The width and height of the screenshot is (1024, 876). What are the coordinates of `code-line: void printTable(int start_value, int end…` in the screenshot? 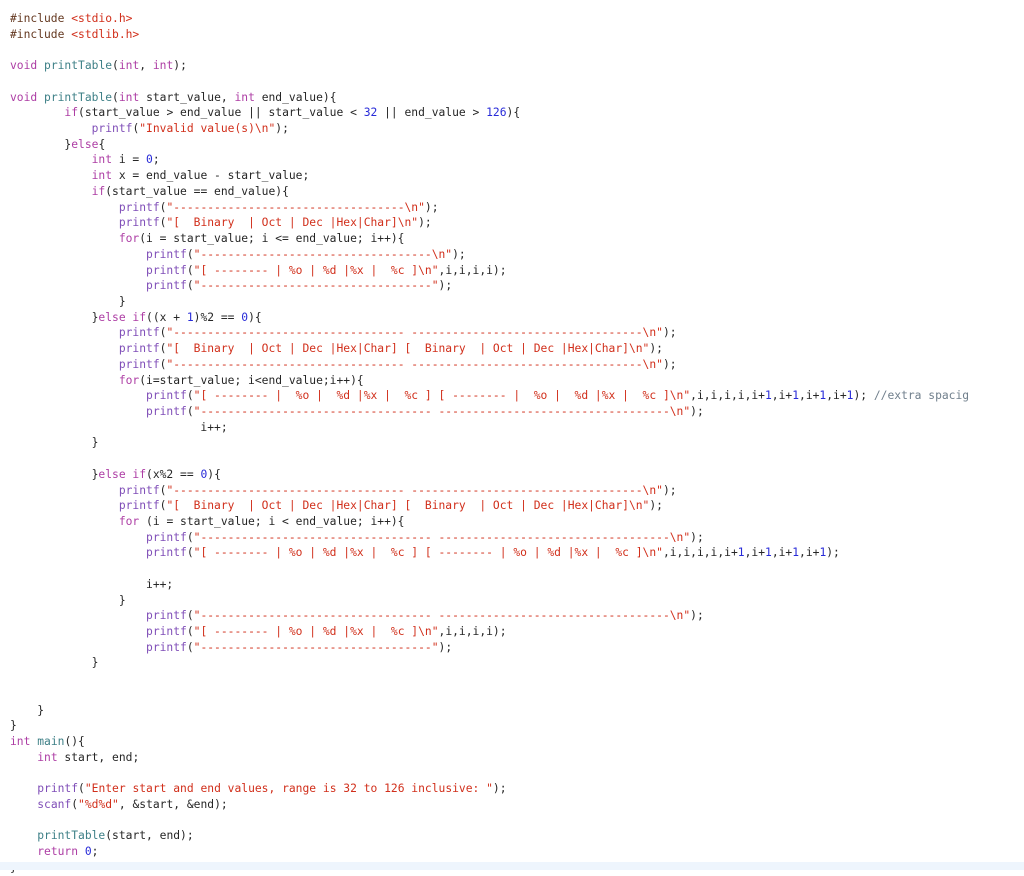 It's located at (489, 98).